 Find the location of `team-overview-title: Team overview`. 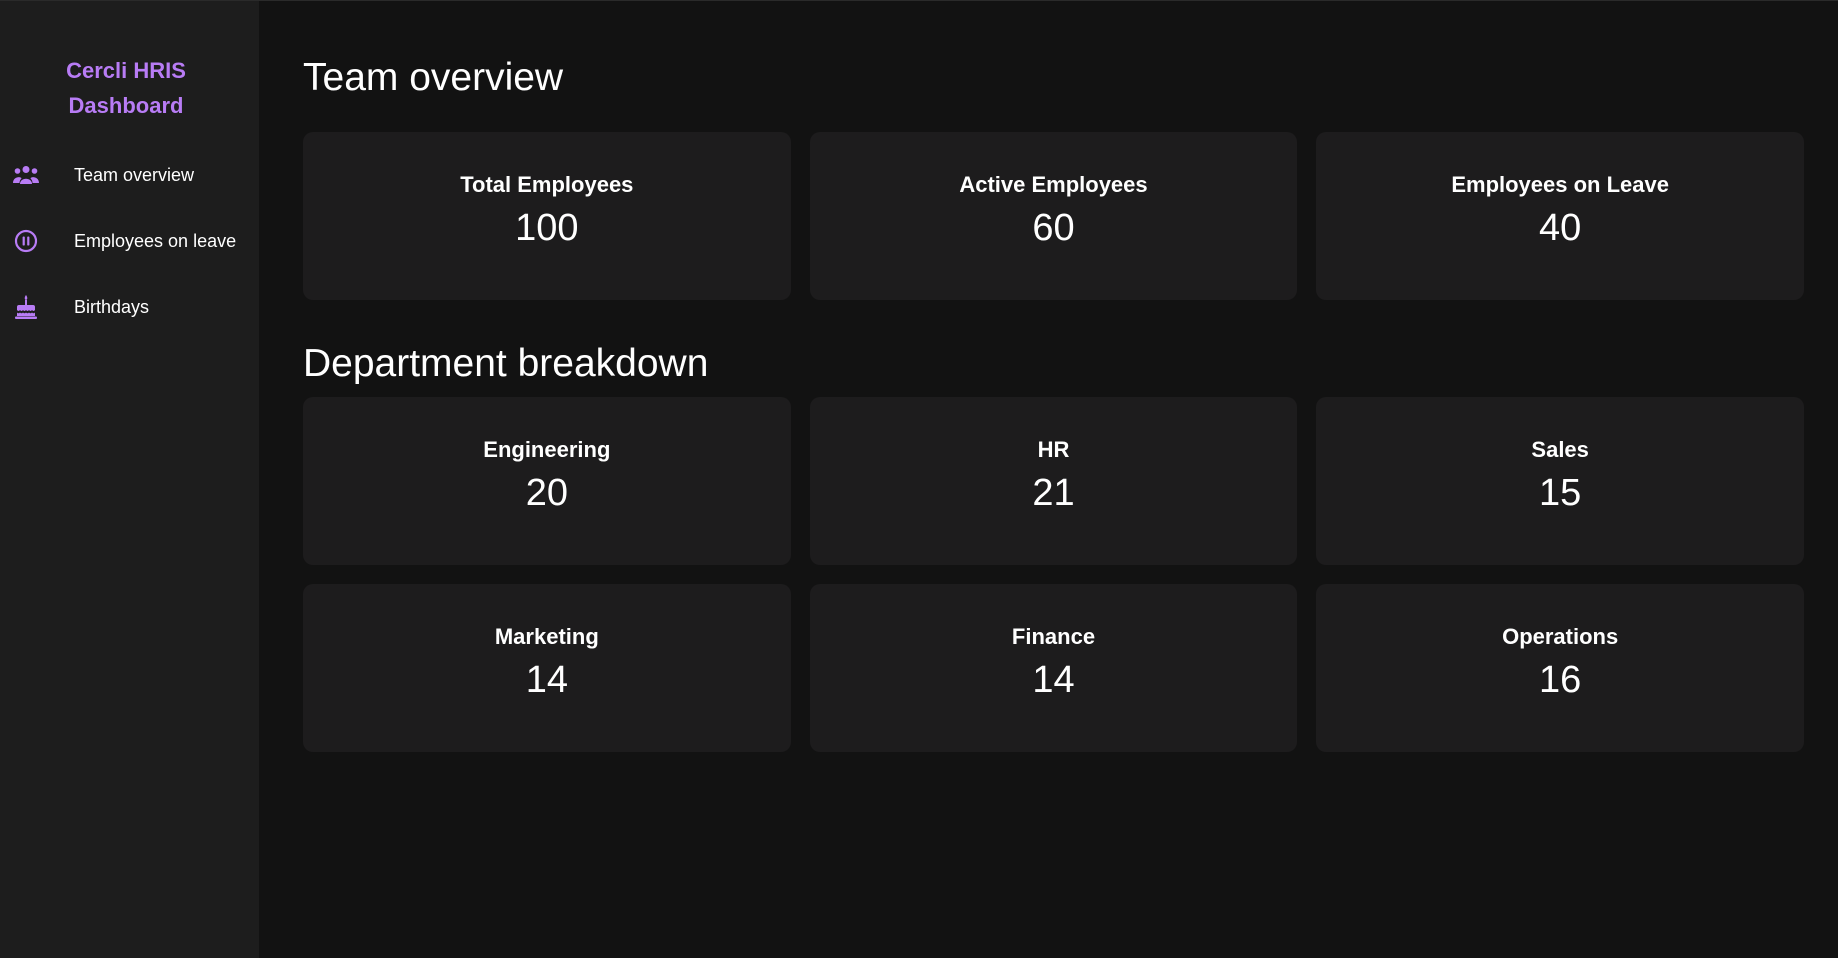

team-overview-title: Team overview is located at coordinates (433, 77).